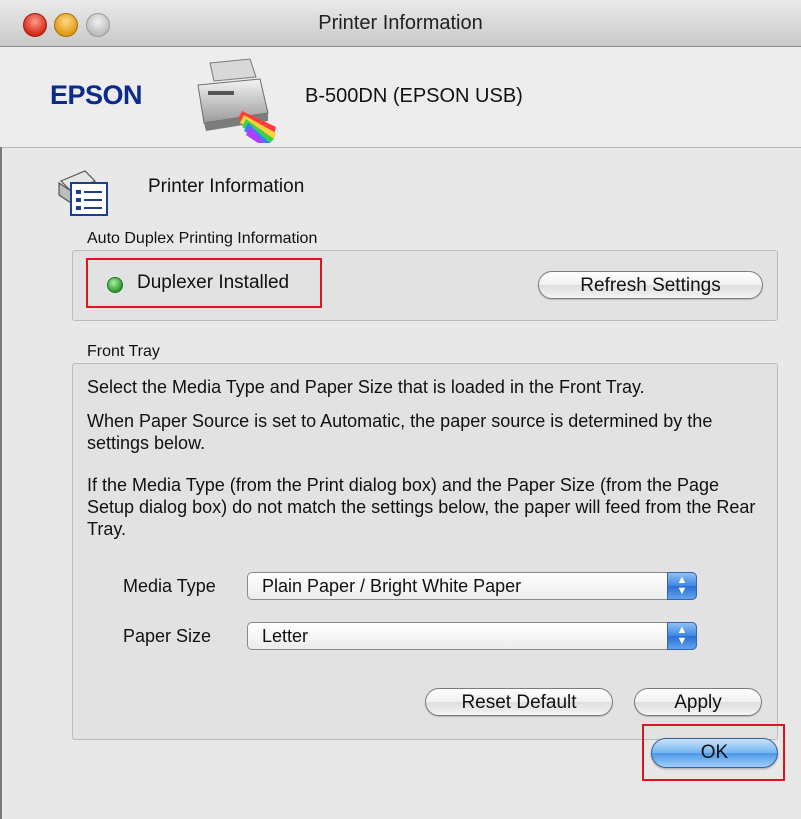 The width and height of the screenshot is (801, 819). What do you see at coordinates (236, 100) in the screenshot?
I see `printer-icon` at bounding box center [236, 100].